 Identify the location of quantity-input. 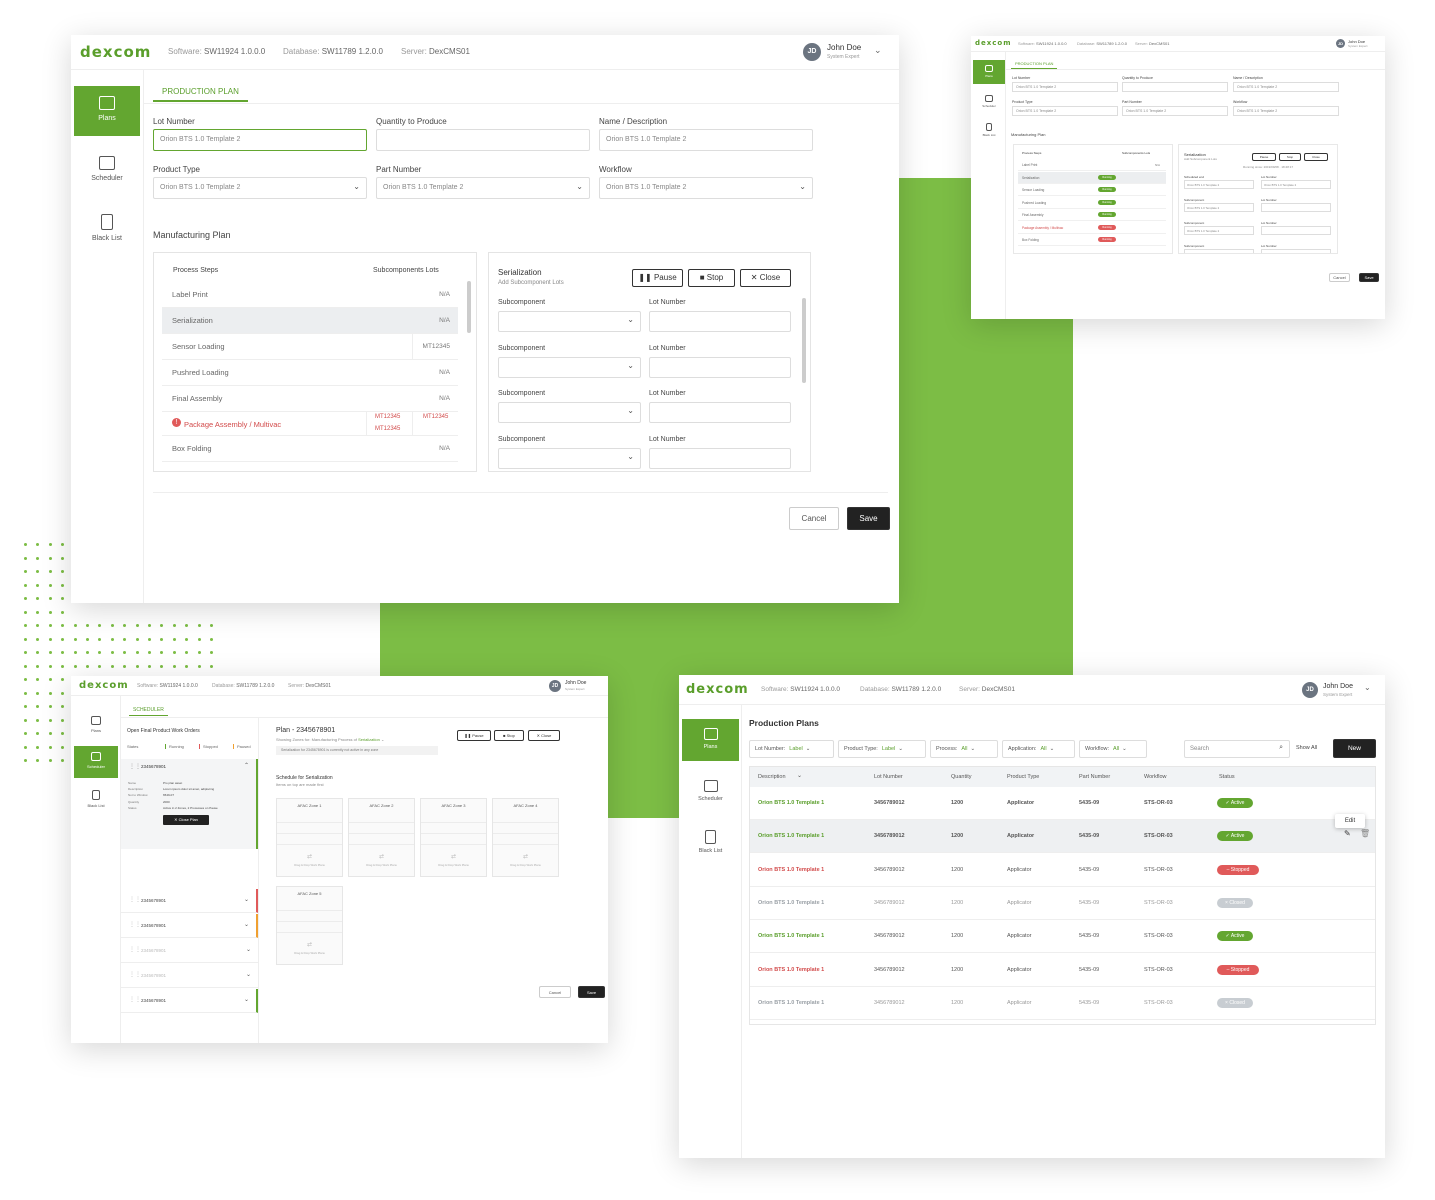
(483, 140).